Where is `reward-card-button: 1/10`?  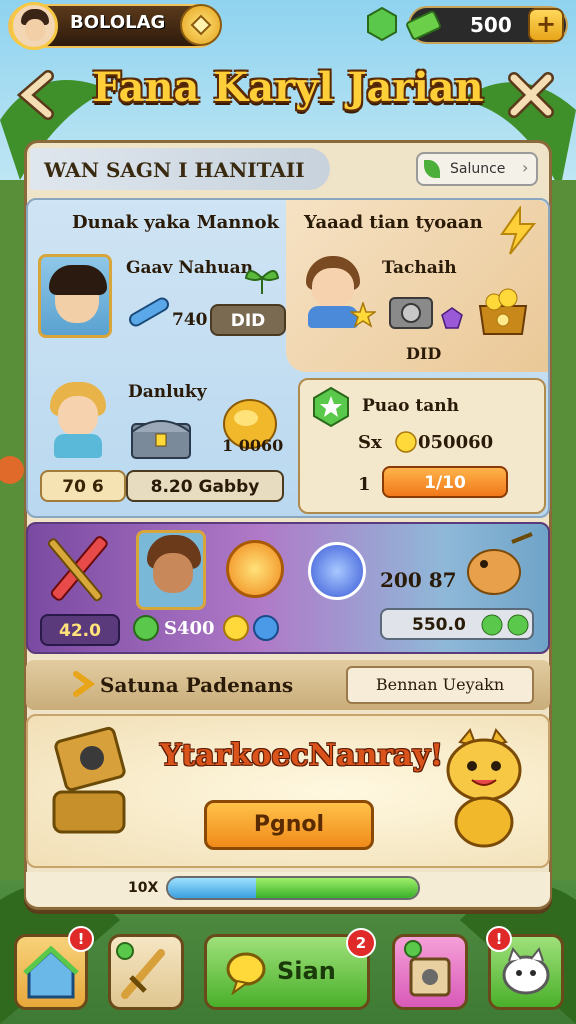 reward-card-button: 1/10 is located at coordinates (445, 482).